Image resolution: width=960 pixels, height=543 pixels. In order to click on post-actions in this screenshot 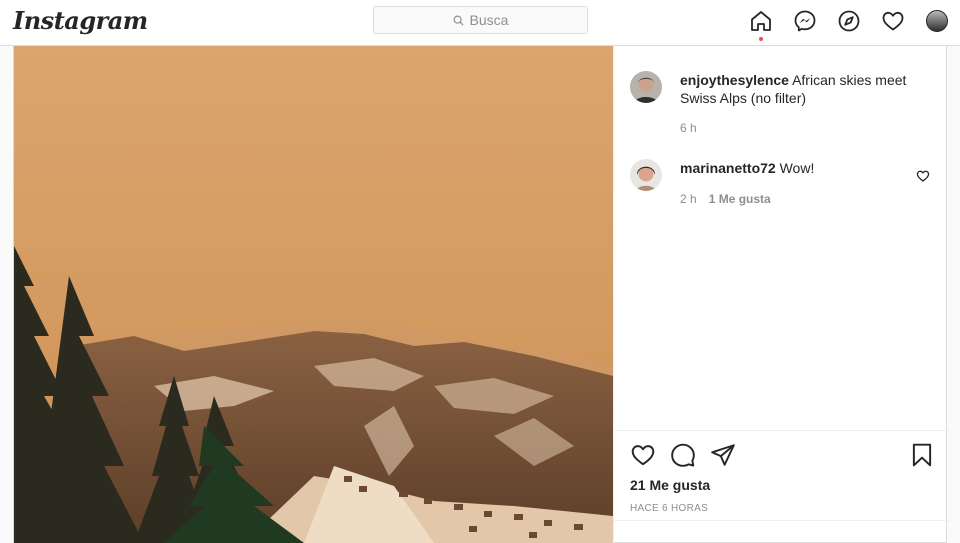, I will do `click(782, 456)`.